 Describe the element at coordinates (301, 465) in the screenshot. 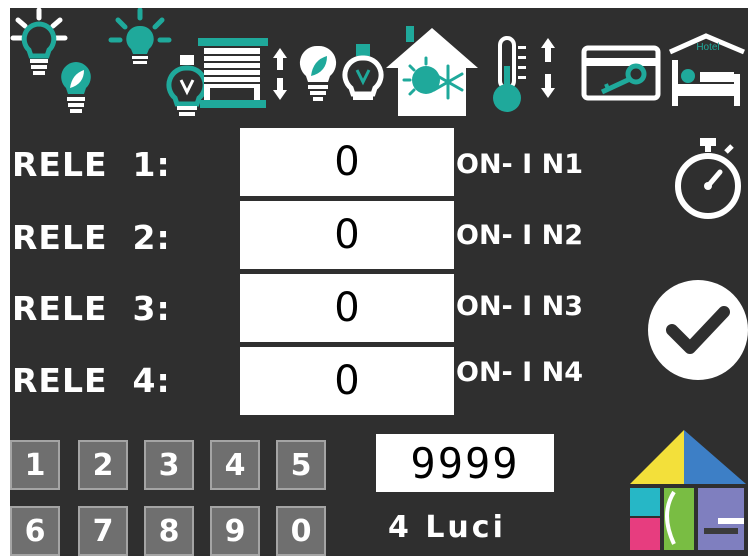

I see `key-button: 5` at that location.